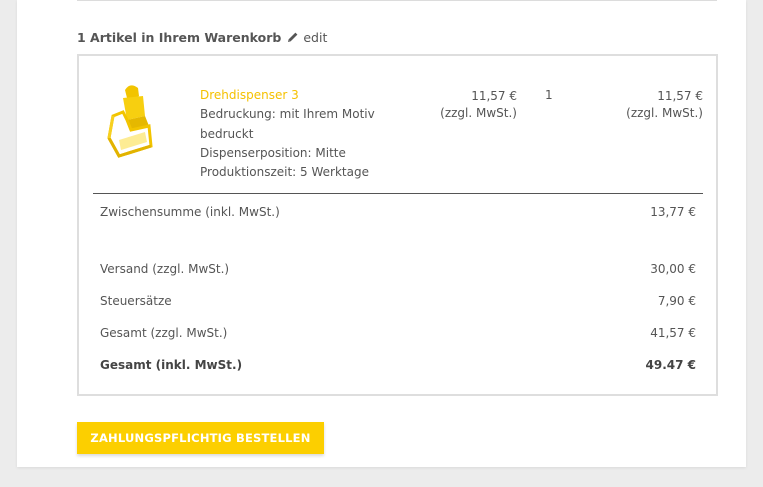 This screenshot has width=763, height=487. I want to click on item-quantity: 1, so click(549, 95).